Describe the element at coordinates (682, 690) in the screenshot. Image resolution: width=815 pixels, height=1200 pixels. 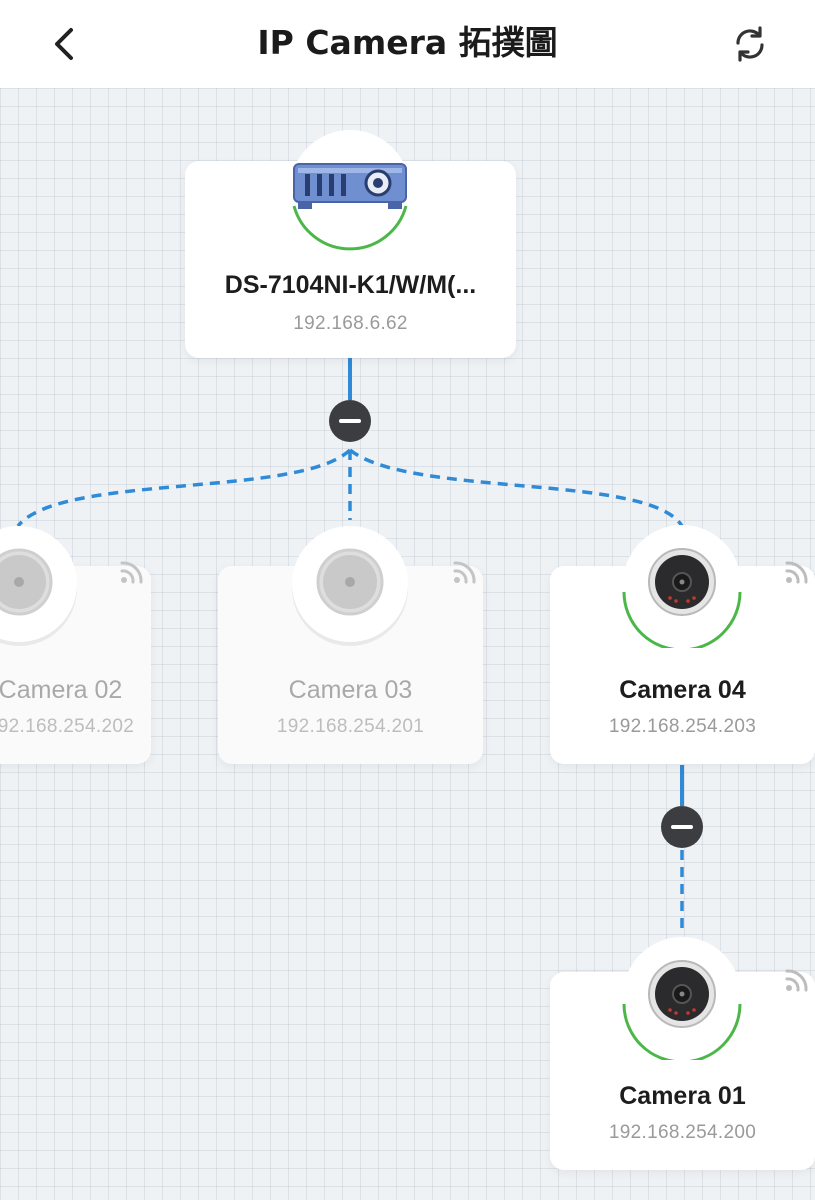
I see `camera-name: Camera 04` at that location.